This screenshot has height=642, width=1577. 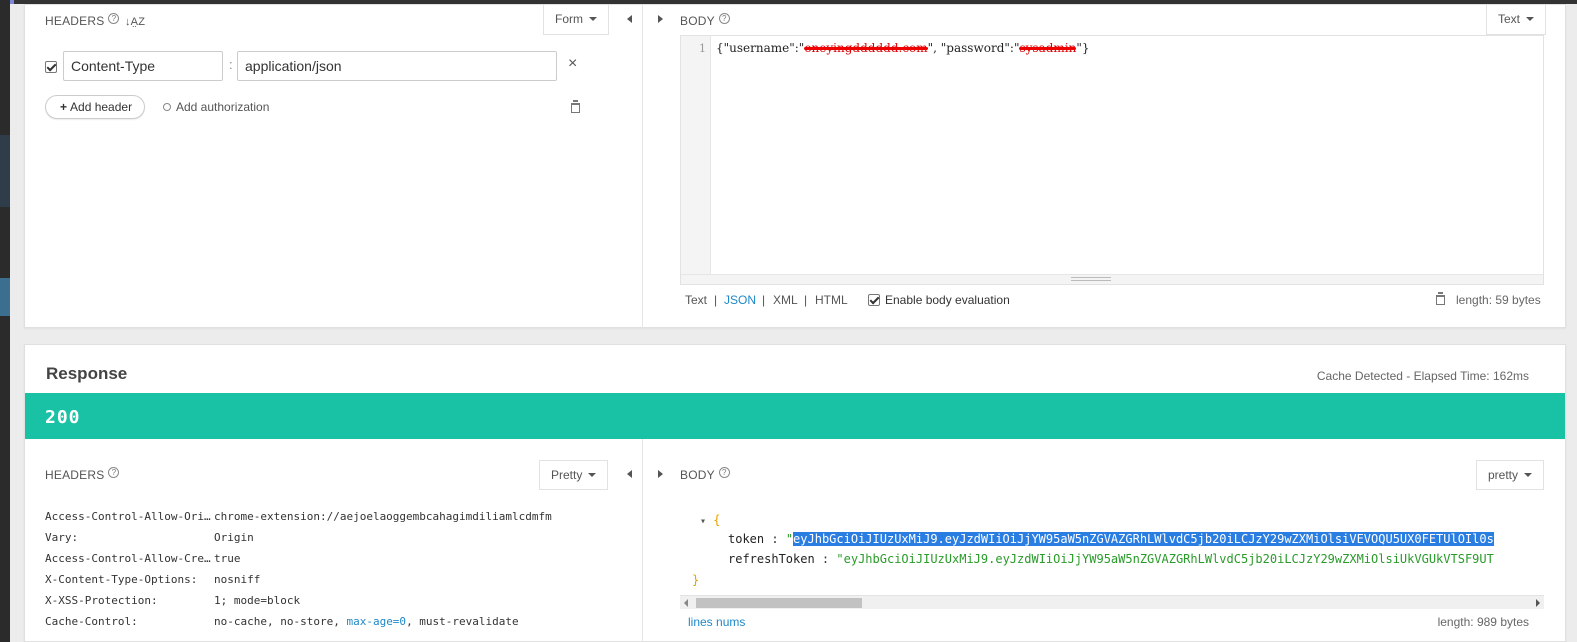 I want to click on response-headers-mode-dropdown: Pretty, so click(x=574, y=475).